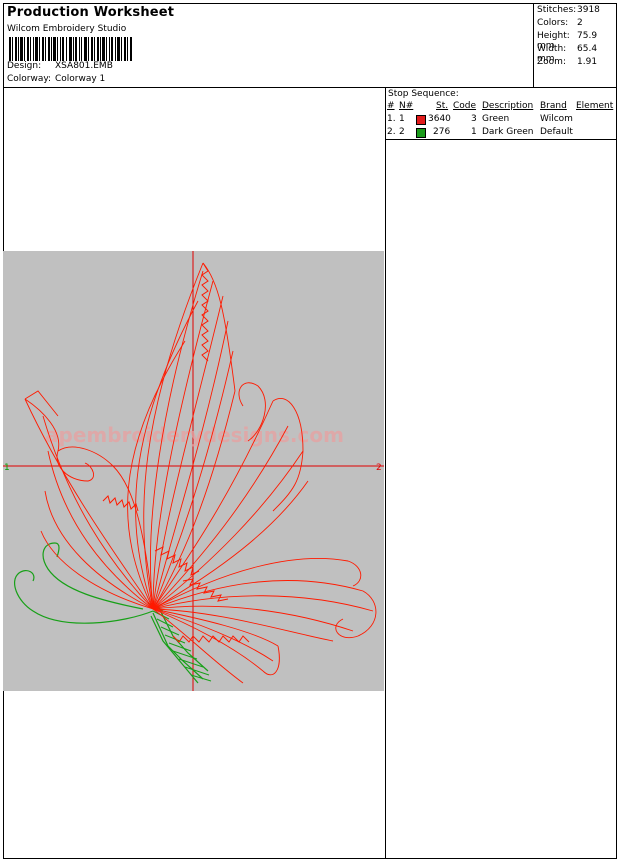 The width and height of the screenshot is (620, 861). I want to click on stat-stitches: Stitches:3918, so click(568, 10).